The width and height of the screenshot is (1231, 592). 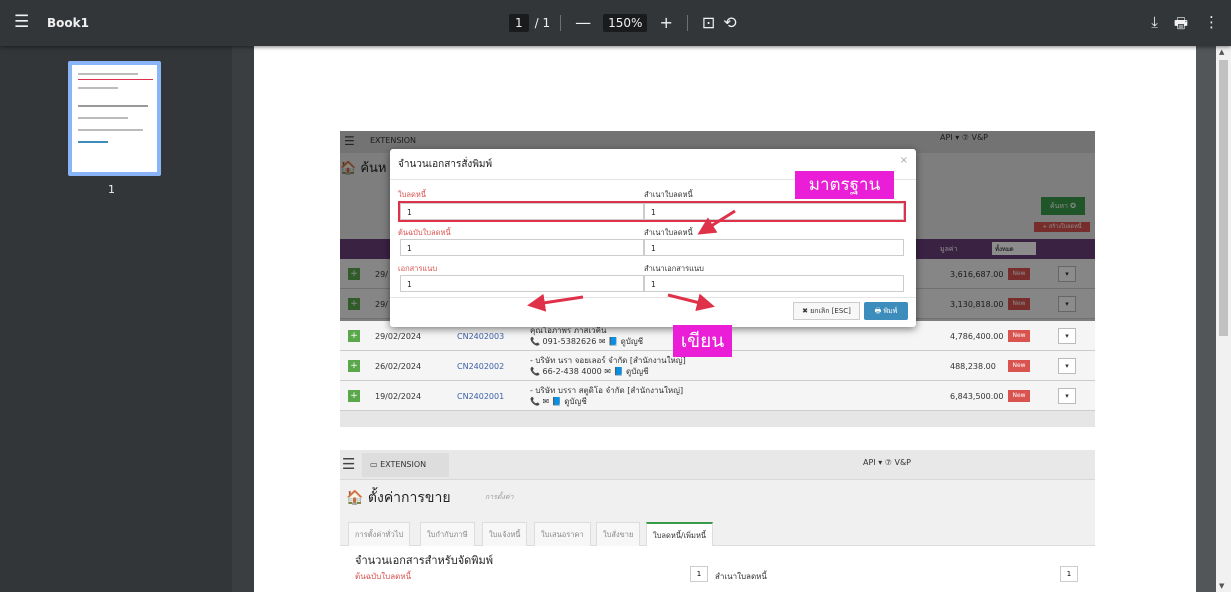 I want to click on document-title: Book1, so click(x=68, y=23).